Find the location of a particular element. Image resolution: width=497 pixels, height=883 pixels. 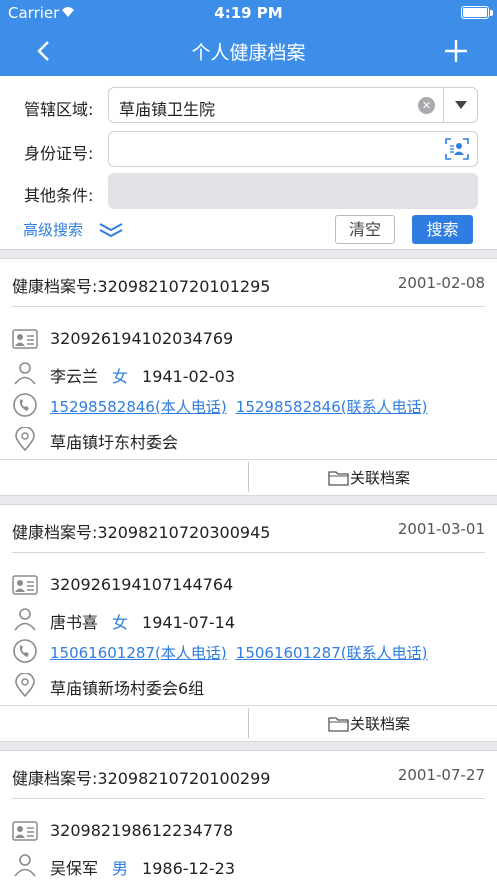

phone-line: 15298582846(本人电话) 15298582846(联系人电话) is located at coordinates (238, 406).